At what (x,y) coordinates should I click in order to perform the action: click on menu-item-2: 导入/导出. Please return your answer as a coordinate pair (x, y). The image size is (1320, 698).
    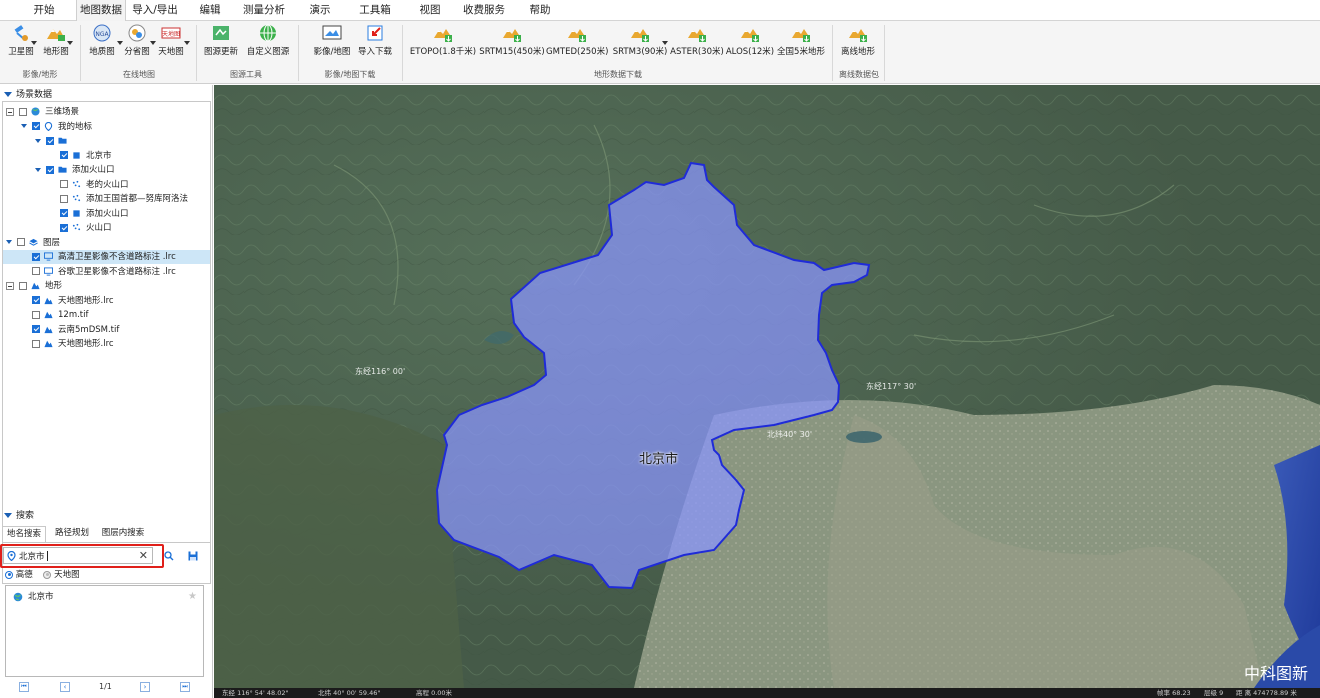
    Looking at the image, I should click on (155, 10).